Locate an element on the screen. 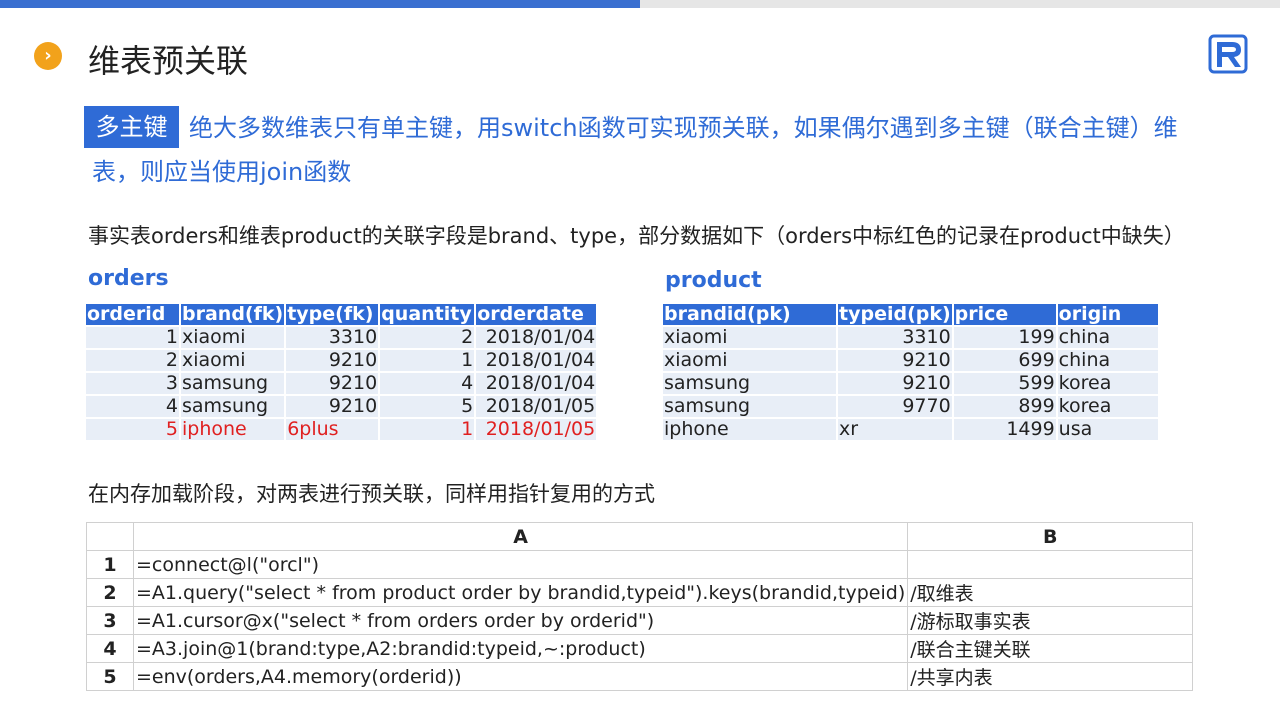 The width and height of the screenshot is (1280, 720). cell-b: /共享内表 is located at coordinates (1050, 676).